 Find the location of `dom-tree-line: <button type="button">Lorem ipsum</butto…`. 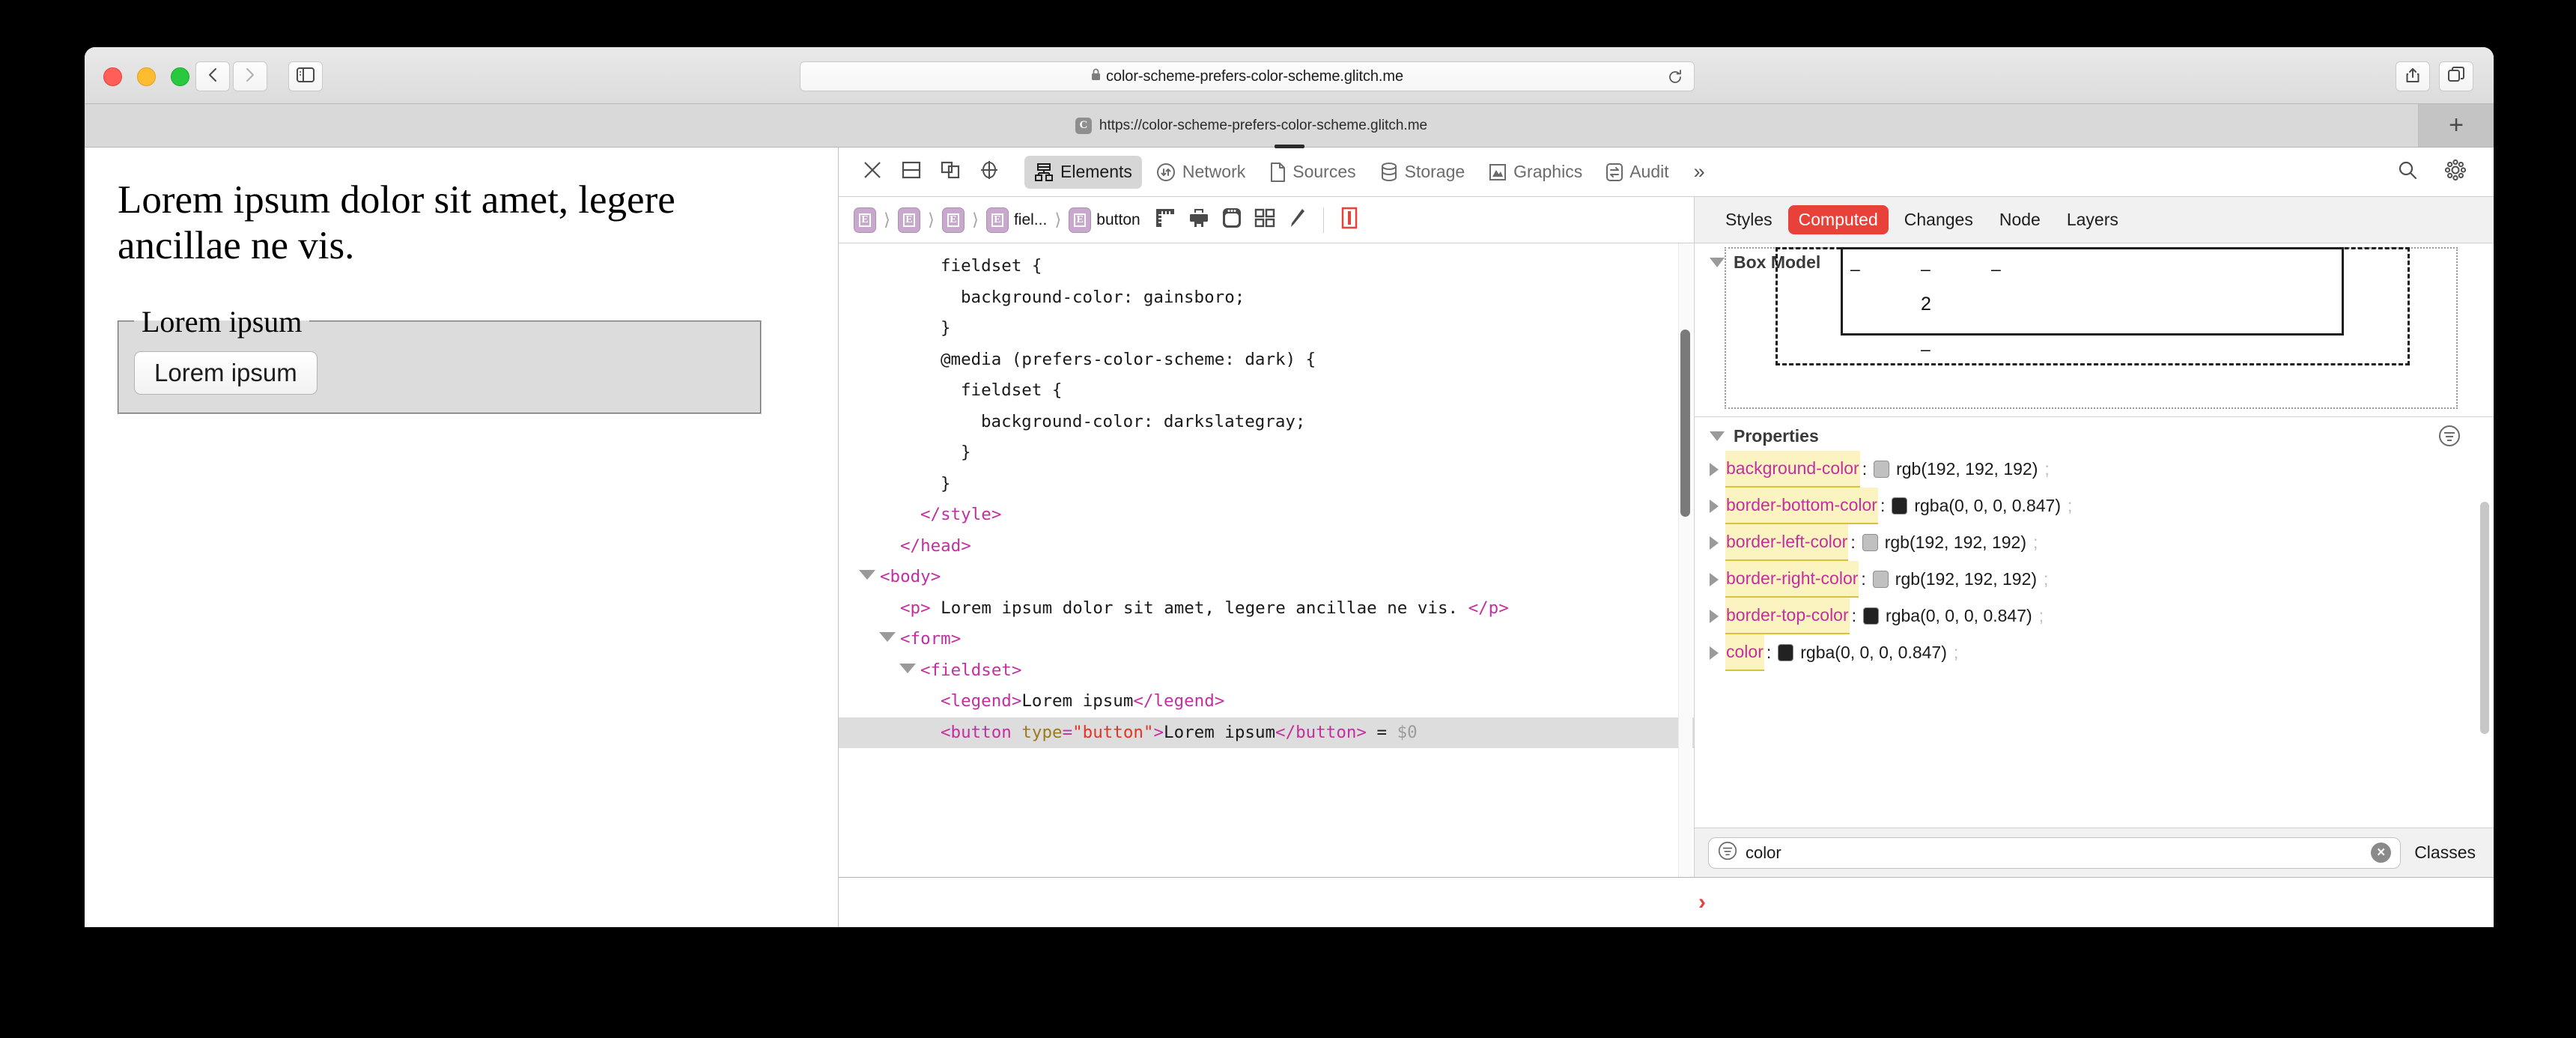

dom-tree-line: <button type="button">Lorem ipsum</butto… is located at coordinates (1266, 732).